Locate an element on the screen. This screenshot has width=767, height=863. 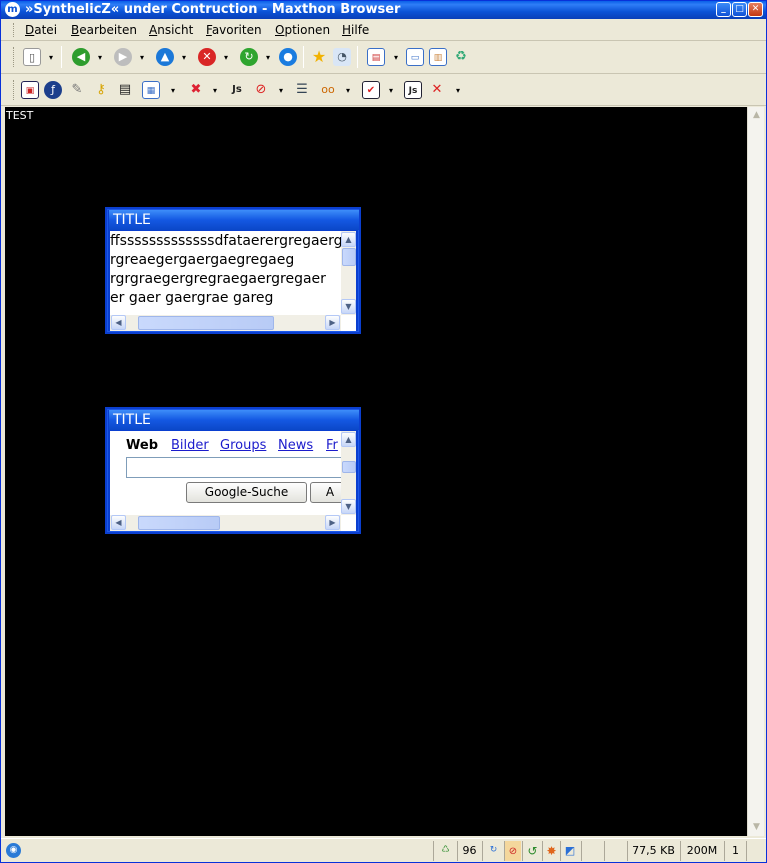
up-icon: ▲ is located at coordinates (165, 57).